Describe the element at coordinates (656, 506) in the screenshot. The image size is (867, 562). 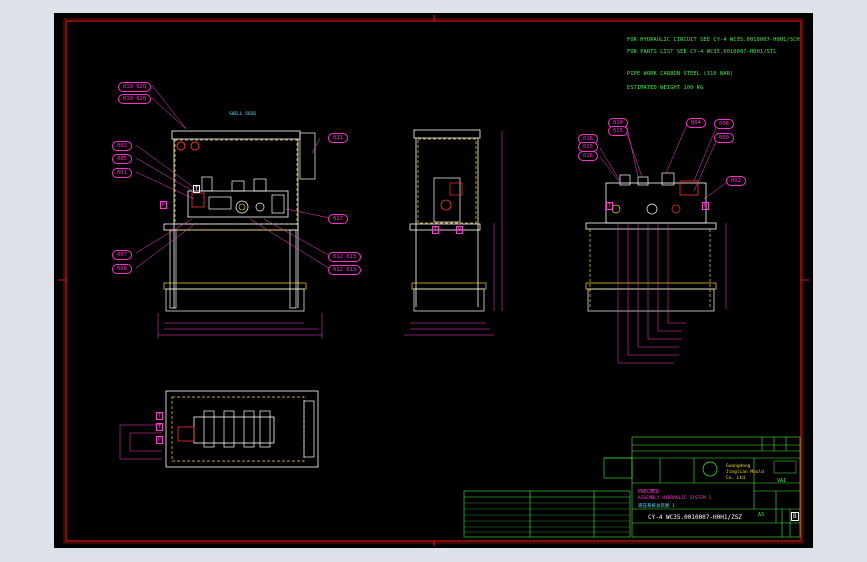
I see `drawing-description-cn: 液压系统总装图 1` at that location.